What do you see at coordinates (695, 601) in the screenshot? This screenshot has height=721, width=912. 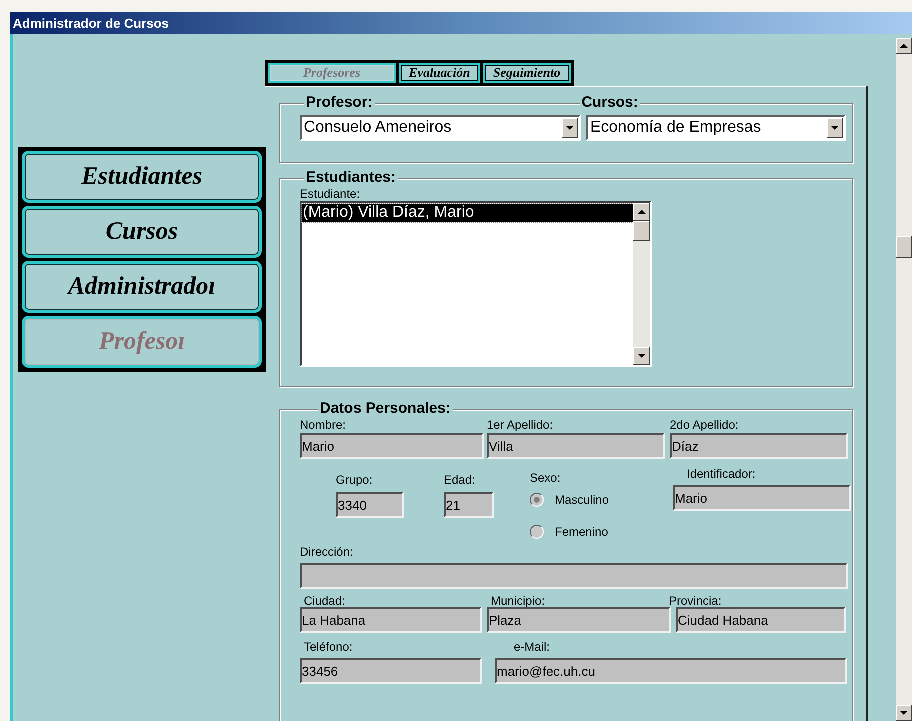 I see `field-label: Provincia:` at bounding box center [695, 601].